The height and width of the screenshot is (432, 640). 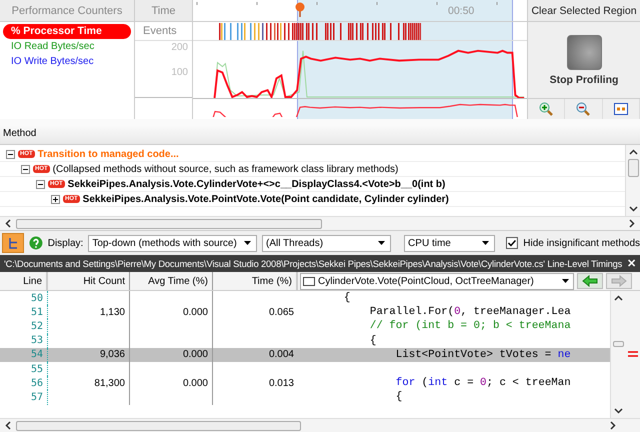 What do you see at coordinates (35, 243) in the screenshot?
I see `help-icon` at bounding box center [35, 243].